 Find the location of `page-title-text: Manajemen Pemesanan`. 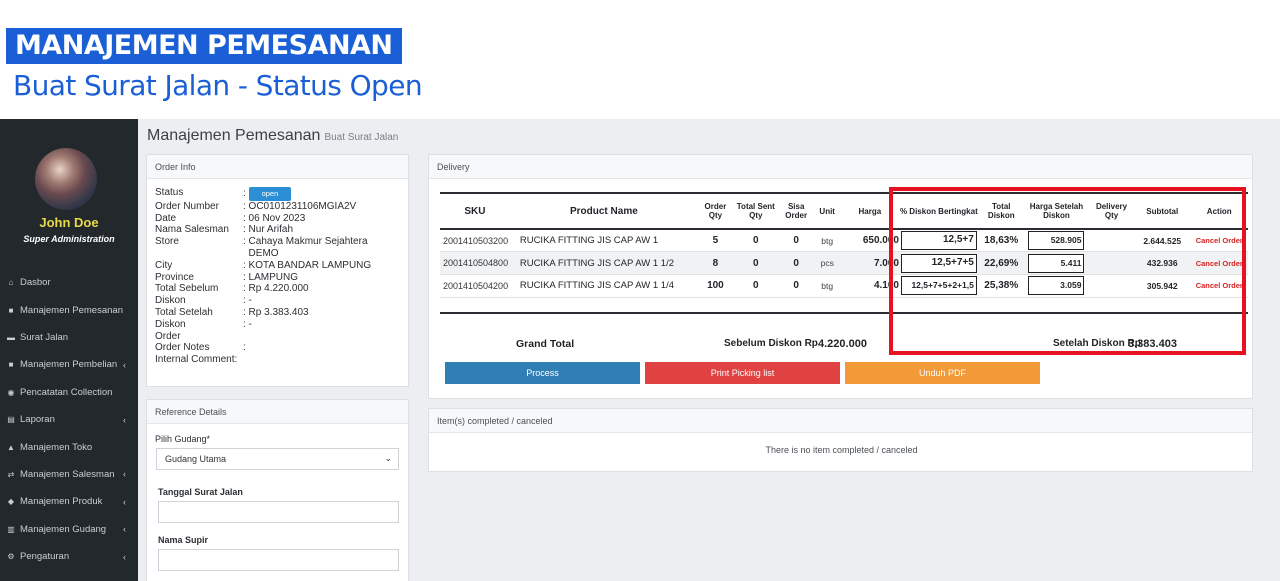

page-title-text: Manajemen Pemesanan is located at coordinates (234, 135).